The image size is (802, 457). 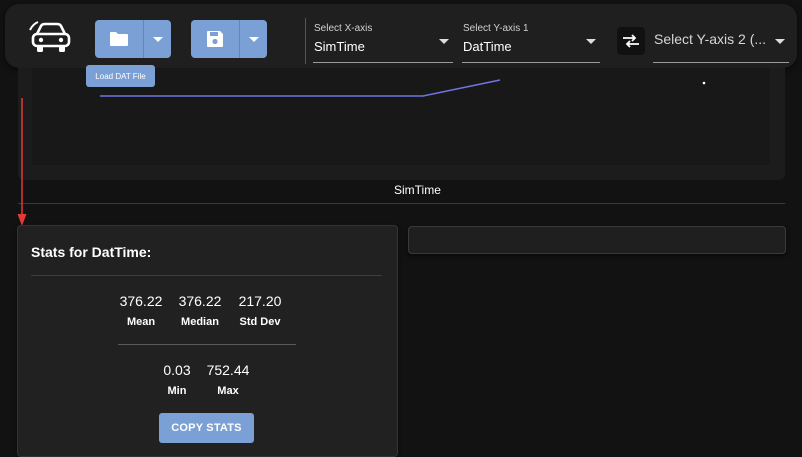 What do you see at coordinates (531, 40) in the screenshot?
I see `y-axis-1-select: Select Y-axis 1 DatTime` at bounding box center [531, 40].